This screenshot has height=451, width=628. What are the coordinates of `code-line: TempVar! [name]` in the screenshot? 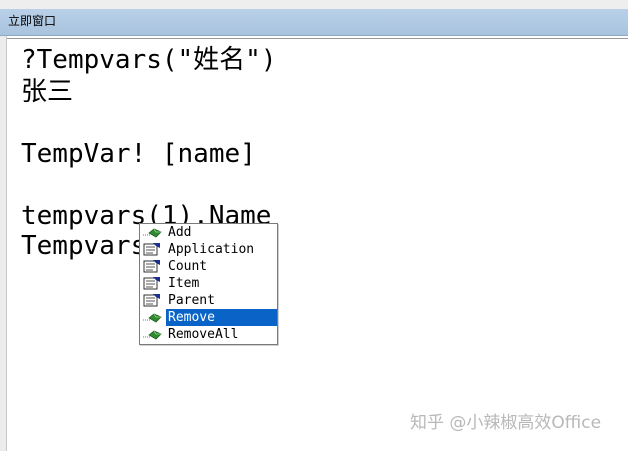 It's located at (138, 154).